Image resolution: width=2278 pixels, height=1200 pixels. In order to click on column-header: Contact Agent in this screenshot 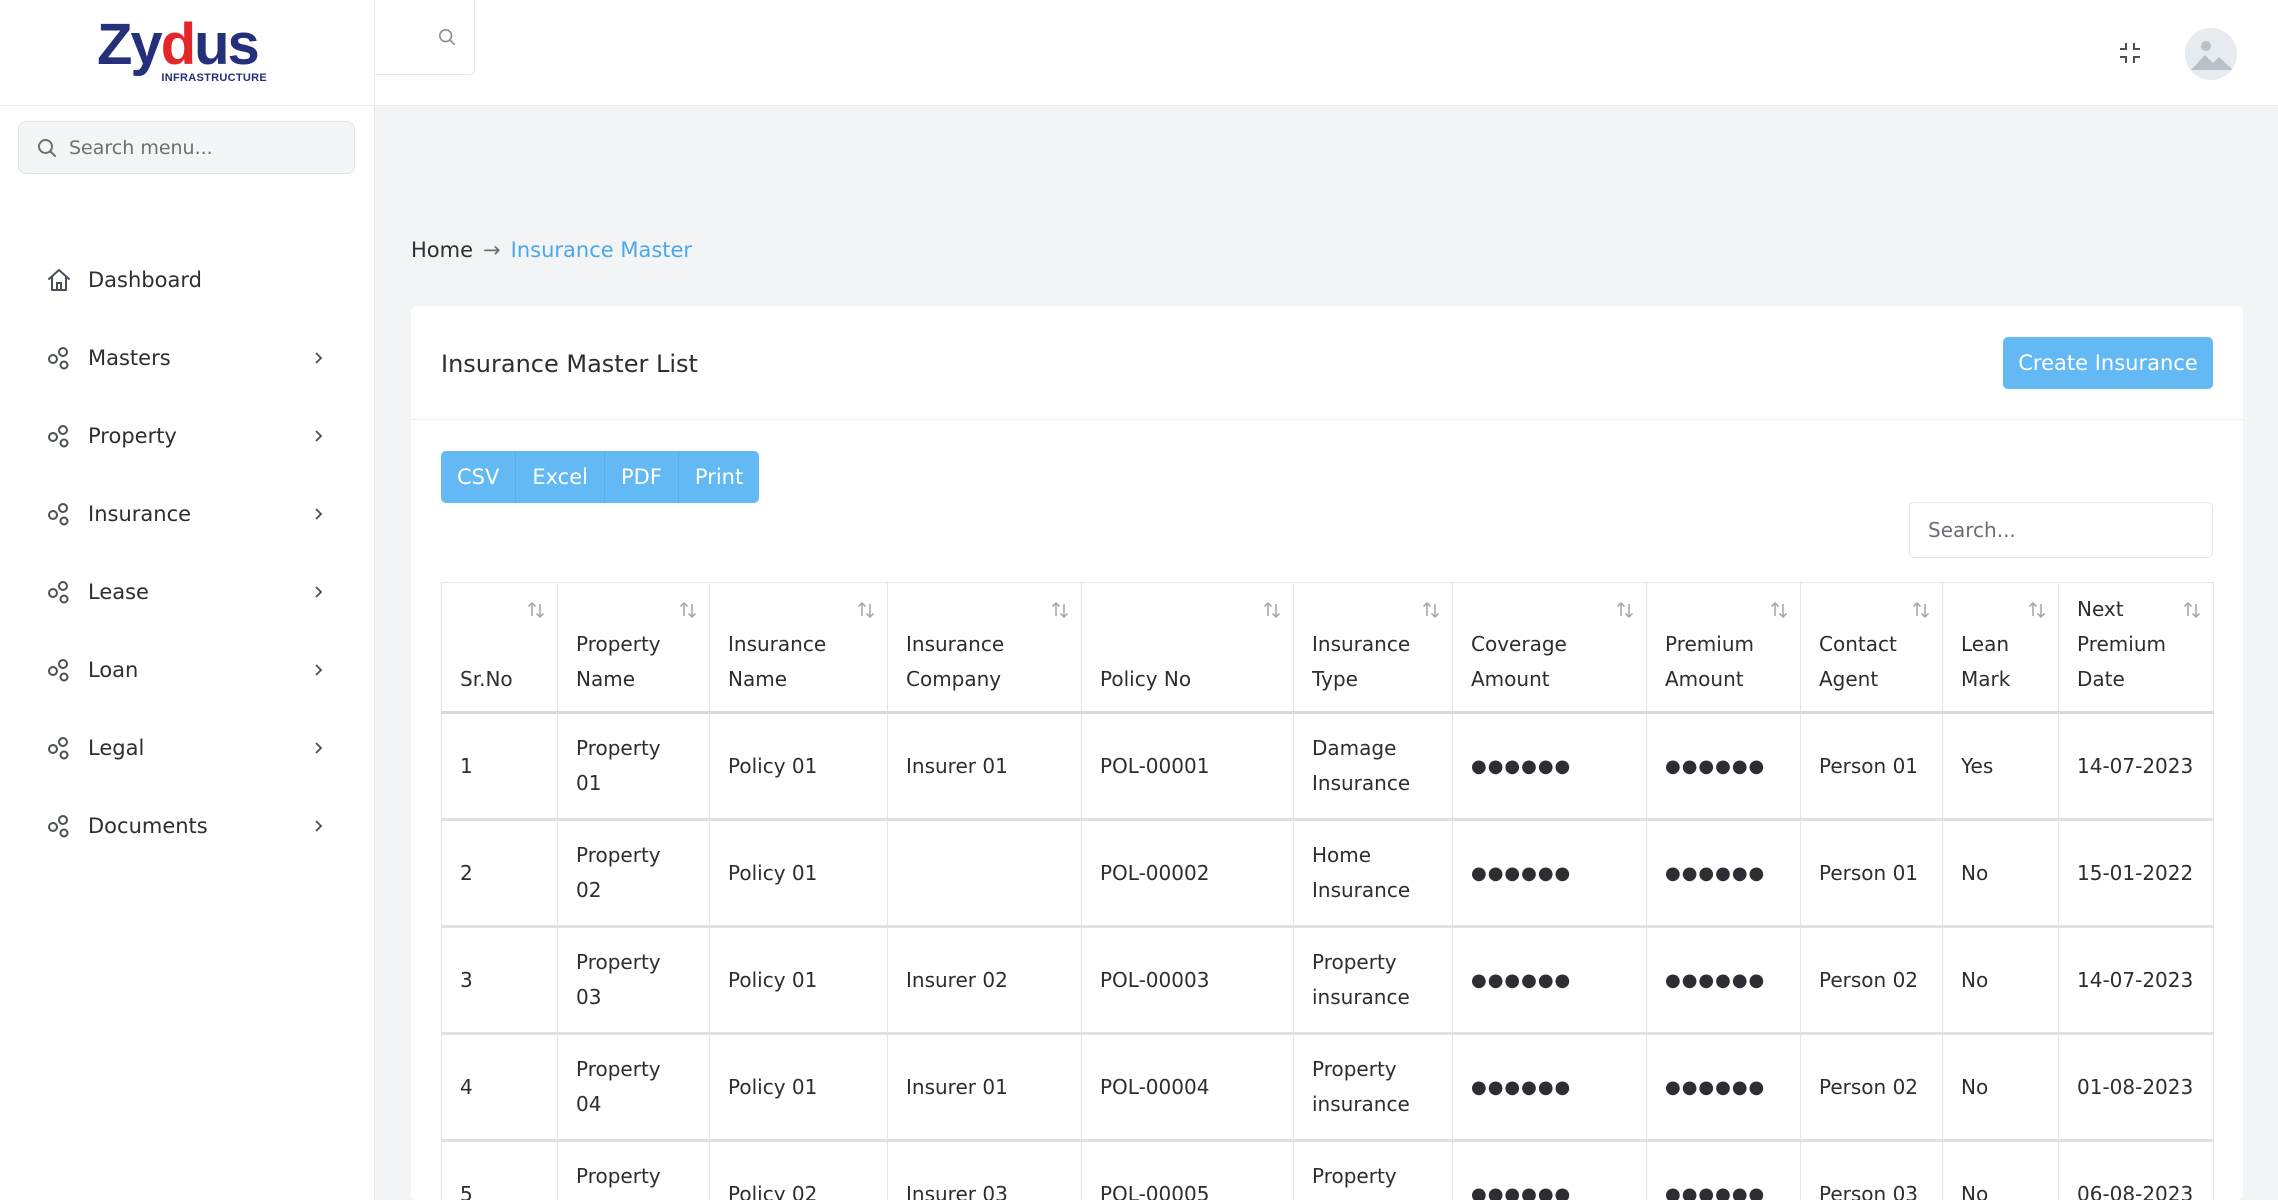, I will do `click(1871, 648)`.